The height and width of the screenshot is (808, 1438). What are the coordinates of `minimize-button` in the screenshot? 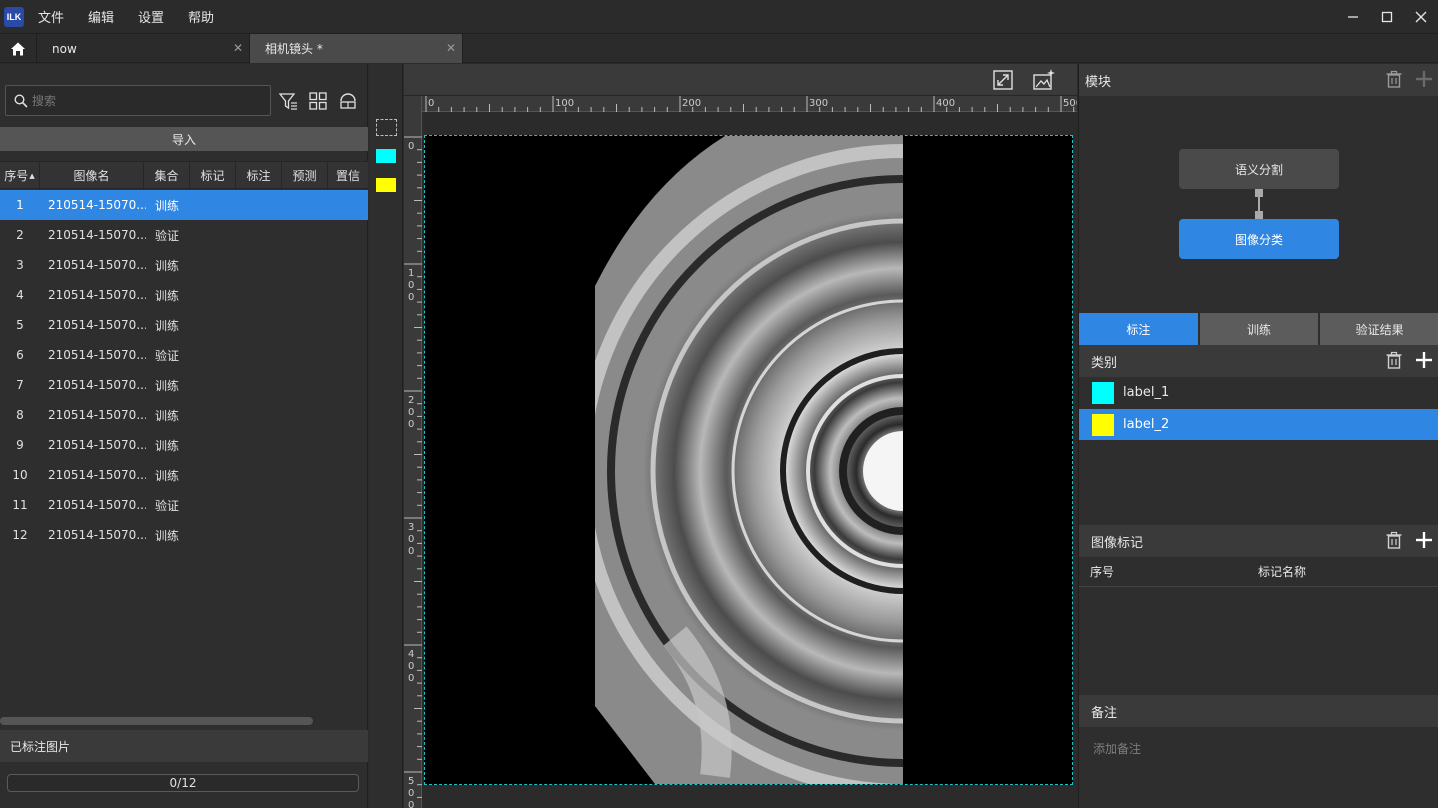 It's located at (1353, 16).